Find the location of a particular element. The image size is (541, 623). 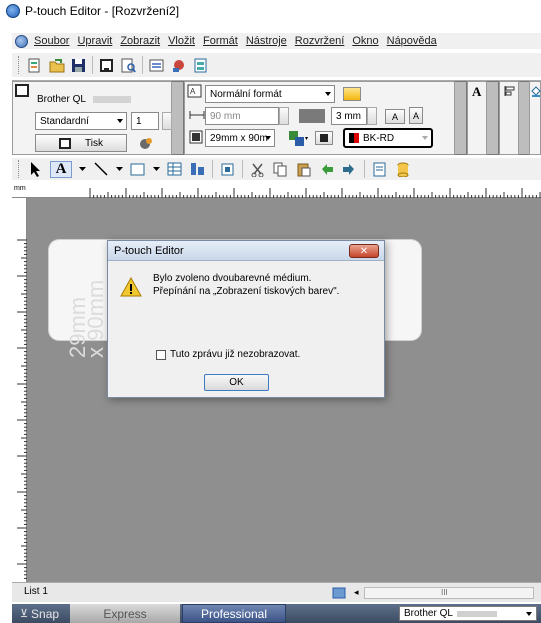

text-tool-icon: A is located at coordinates (61, 169).